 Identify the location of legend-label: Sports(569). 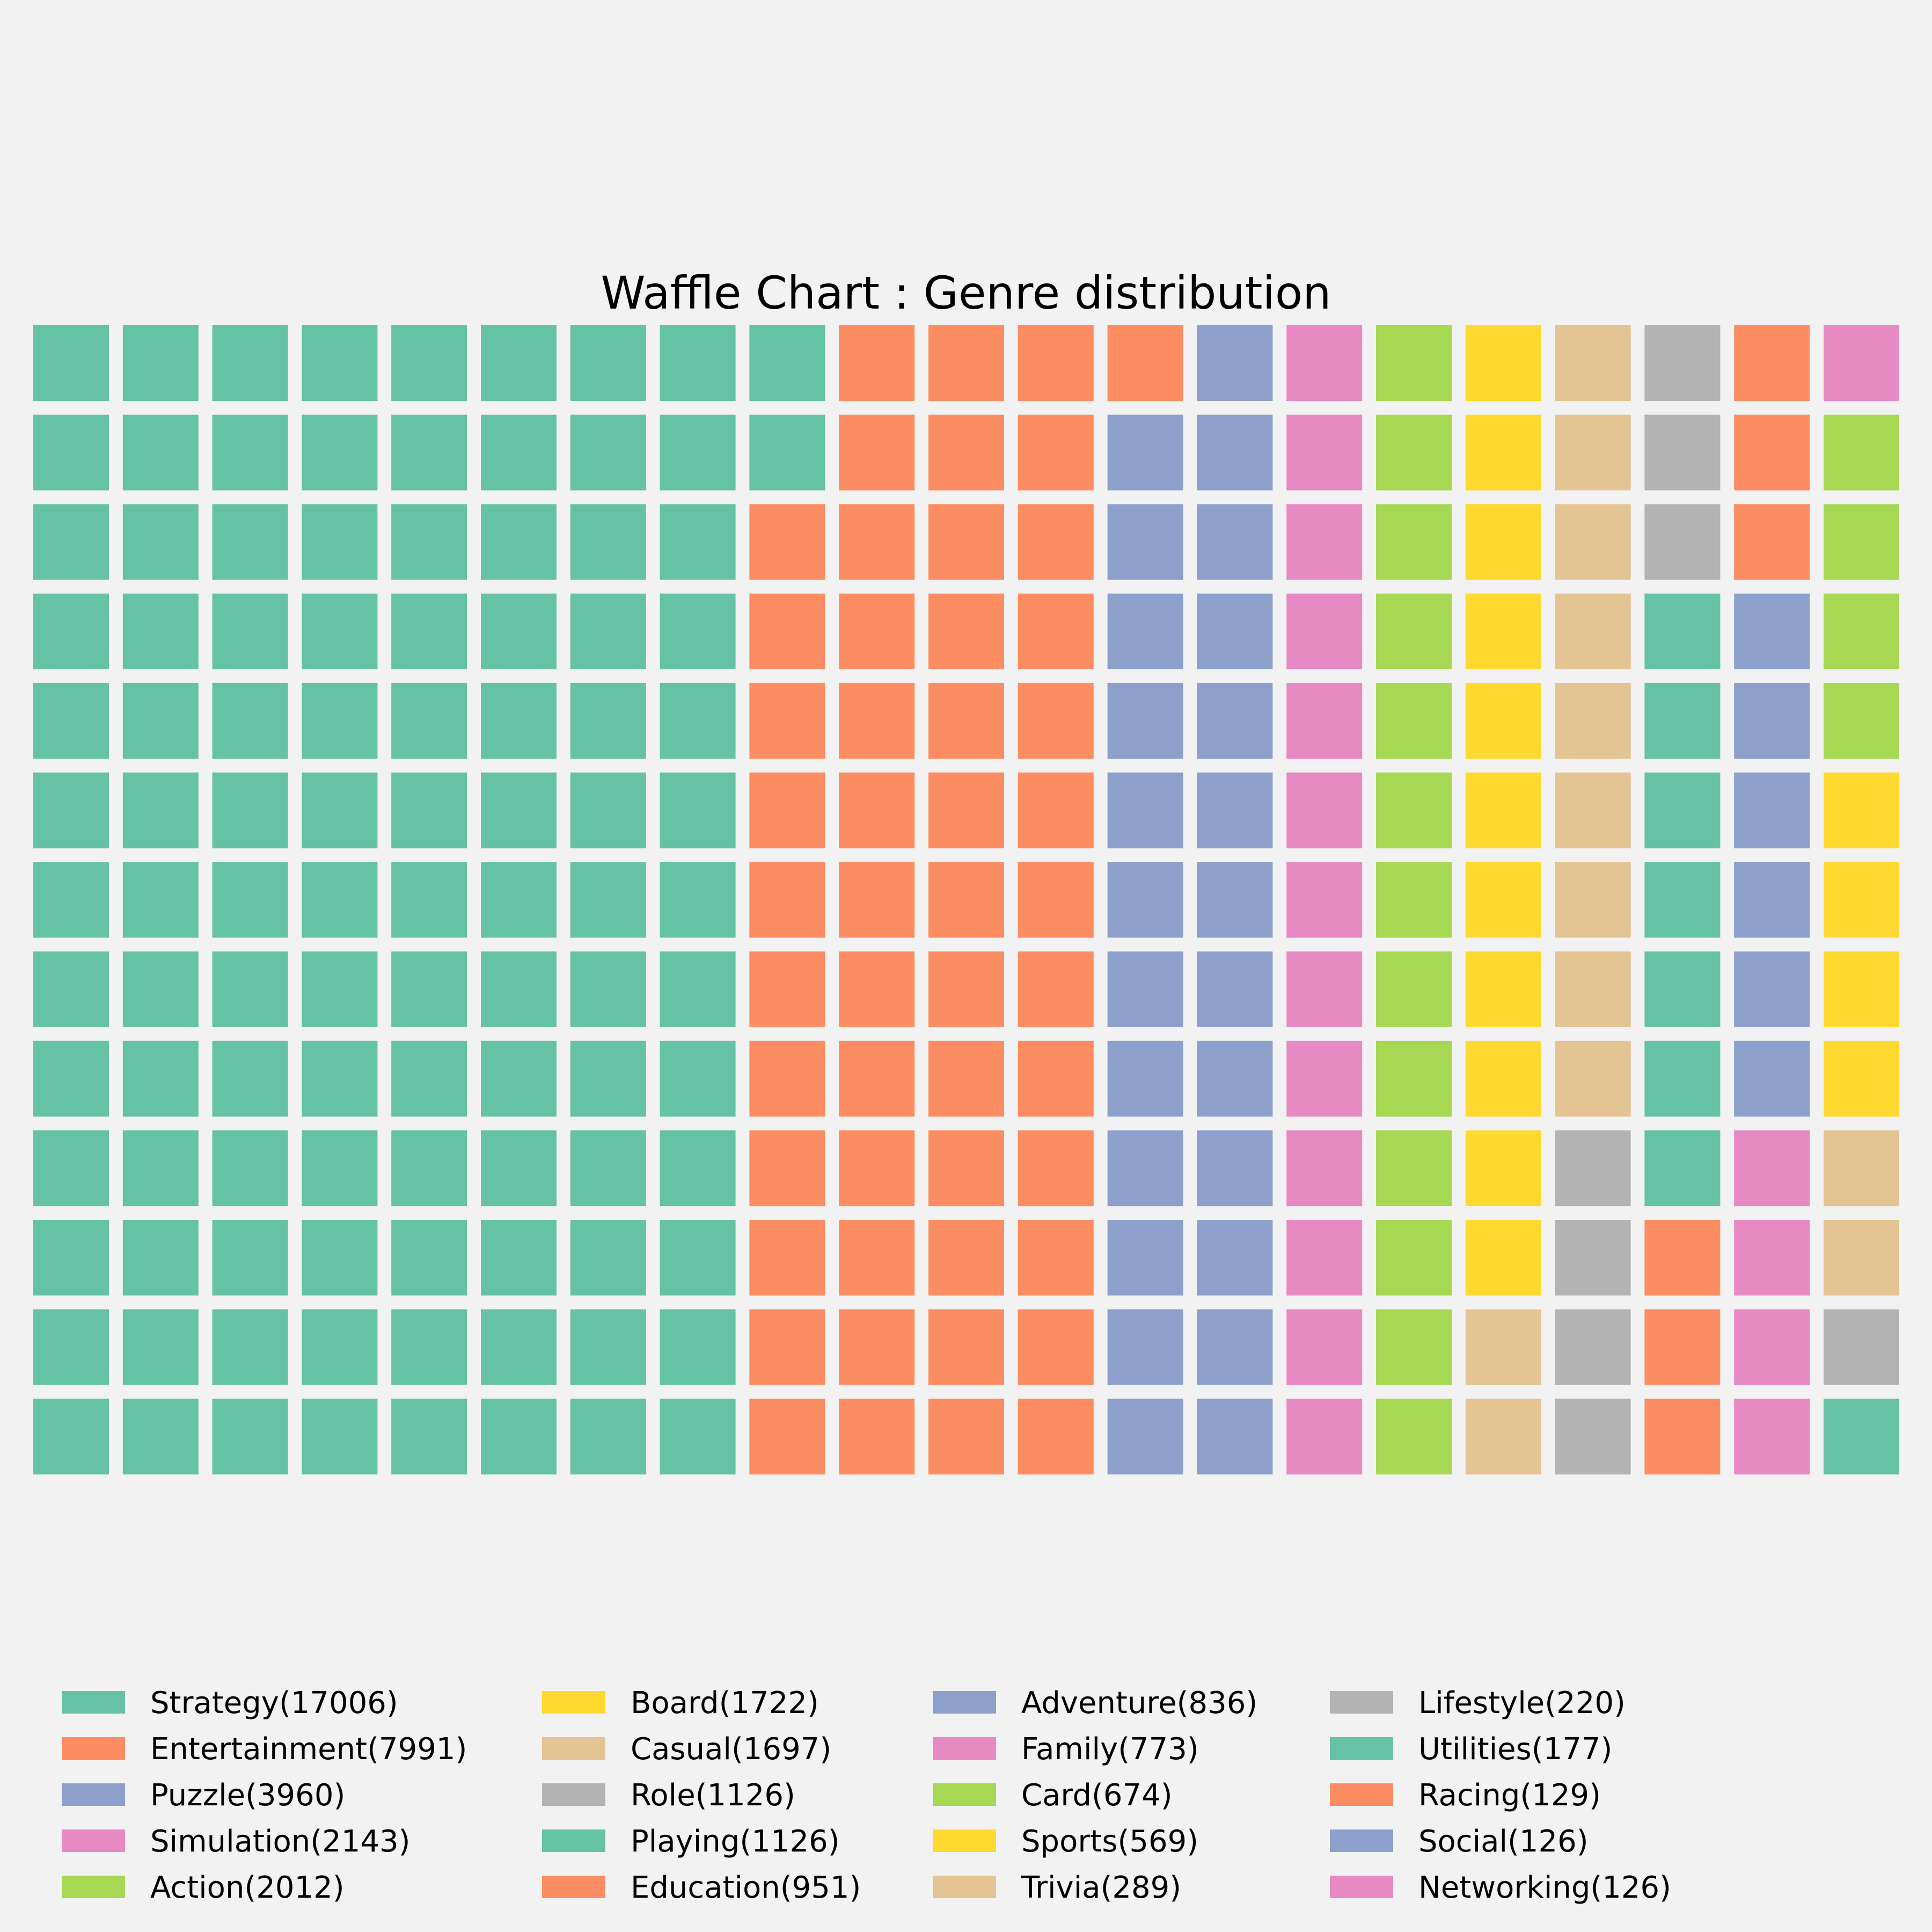
(1109, 1841).